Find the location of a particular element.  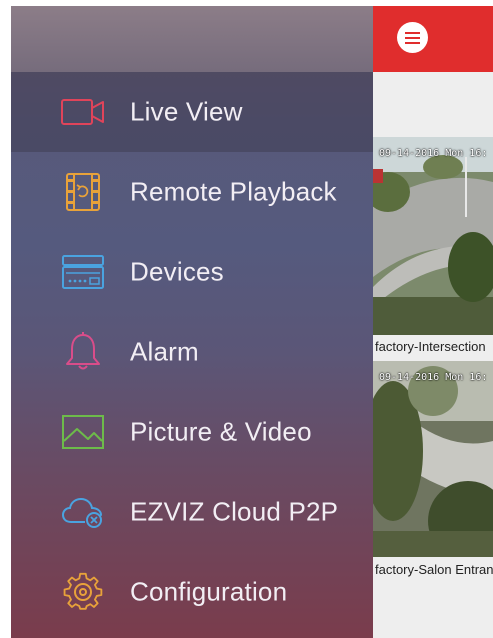

camera-name-label: factory-Salon Entrance is located at coordinates (434, 569).